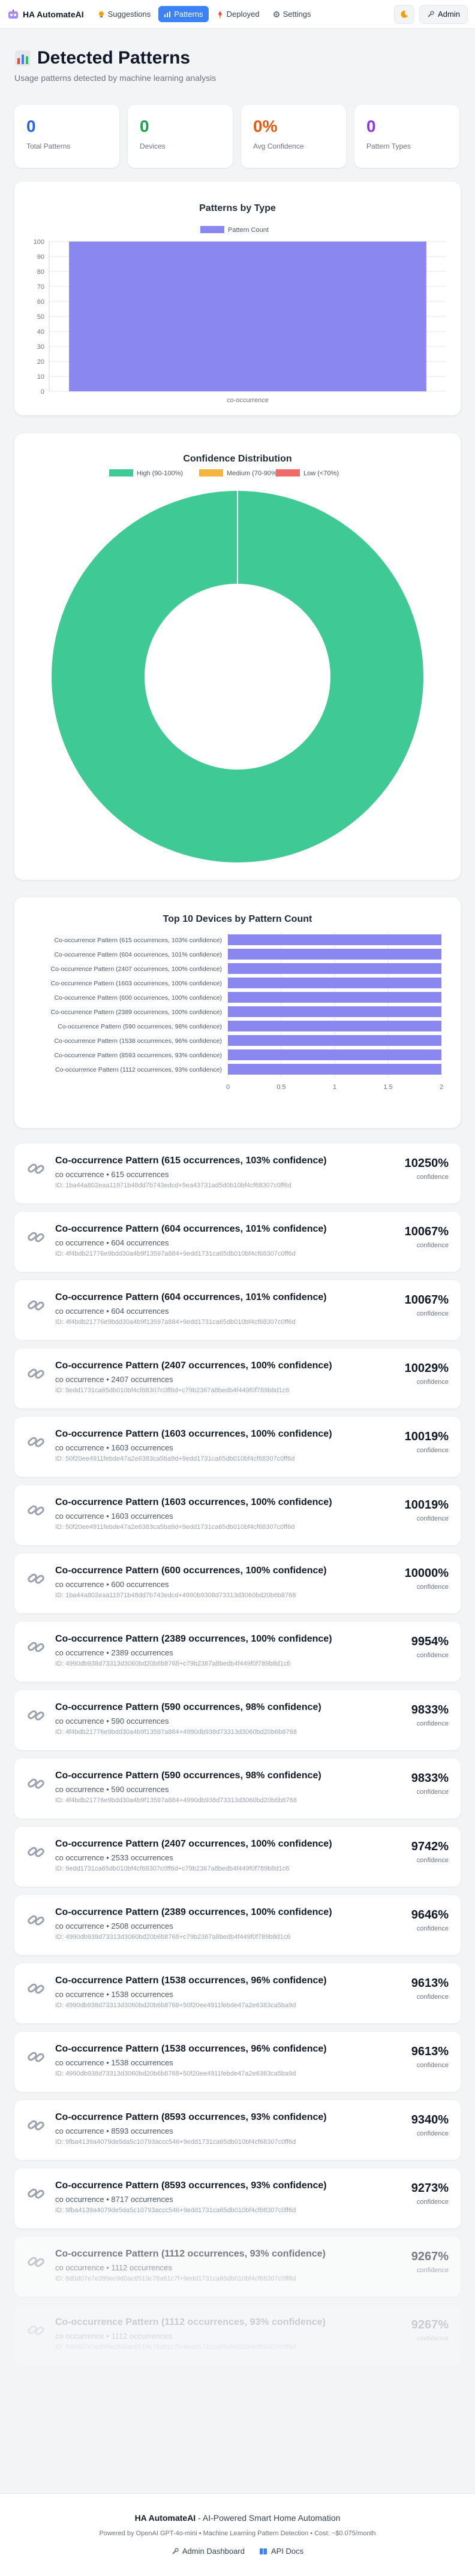  I want to click on y-tick-label: 10, so click(40, 377).